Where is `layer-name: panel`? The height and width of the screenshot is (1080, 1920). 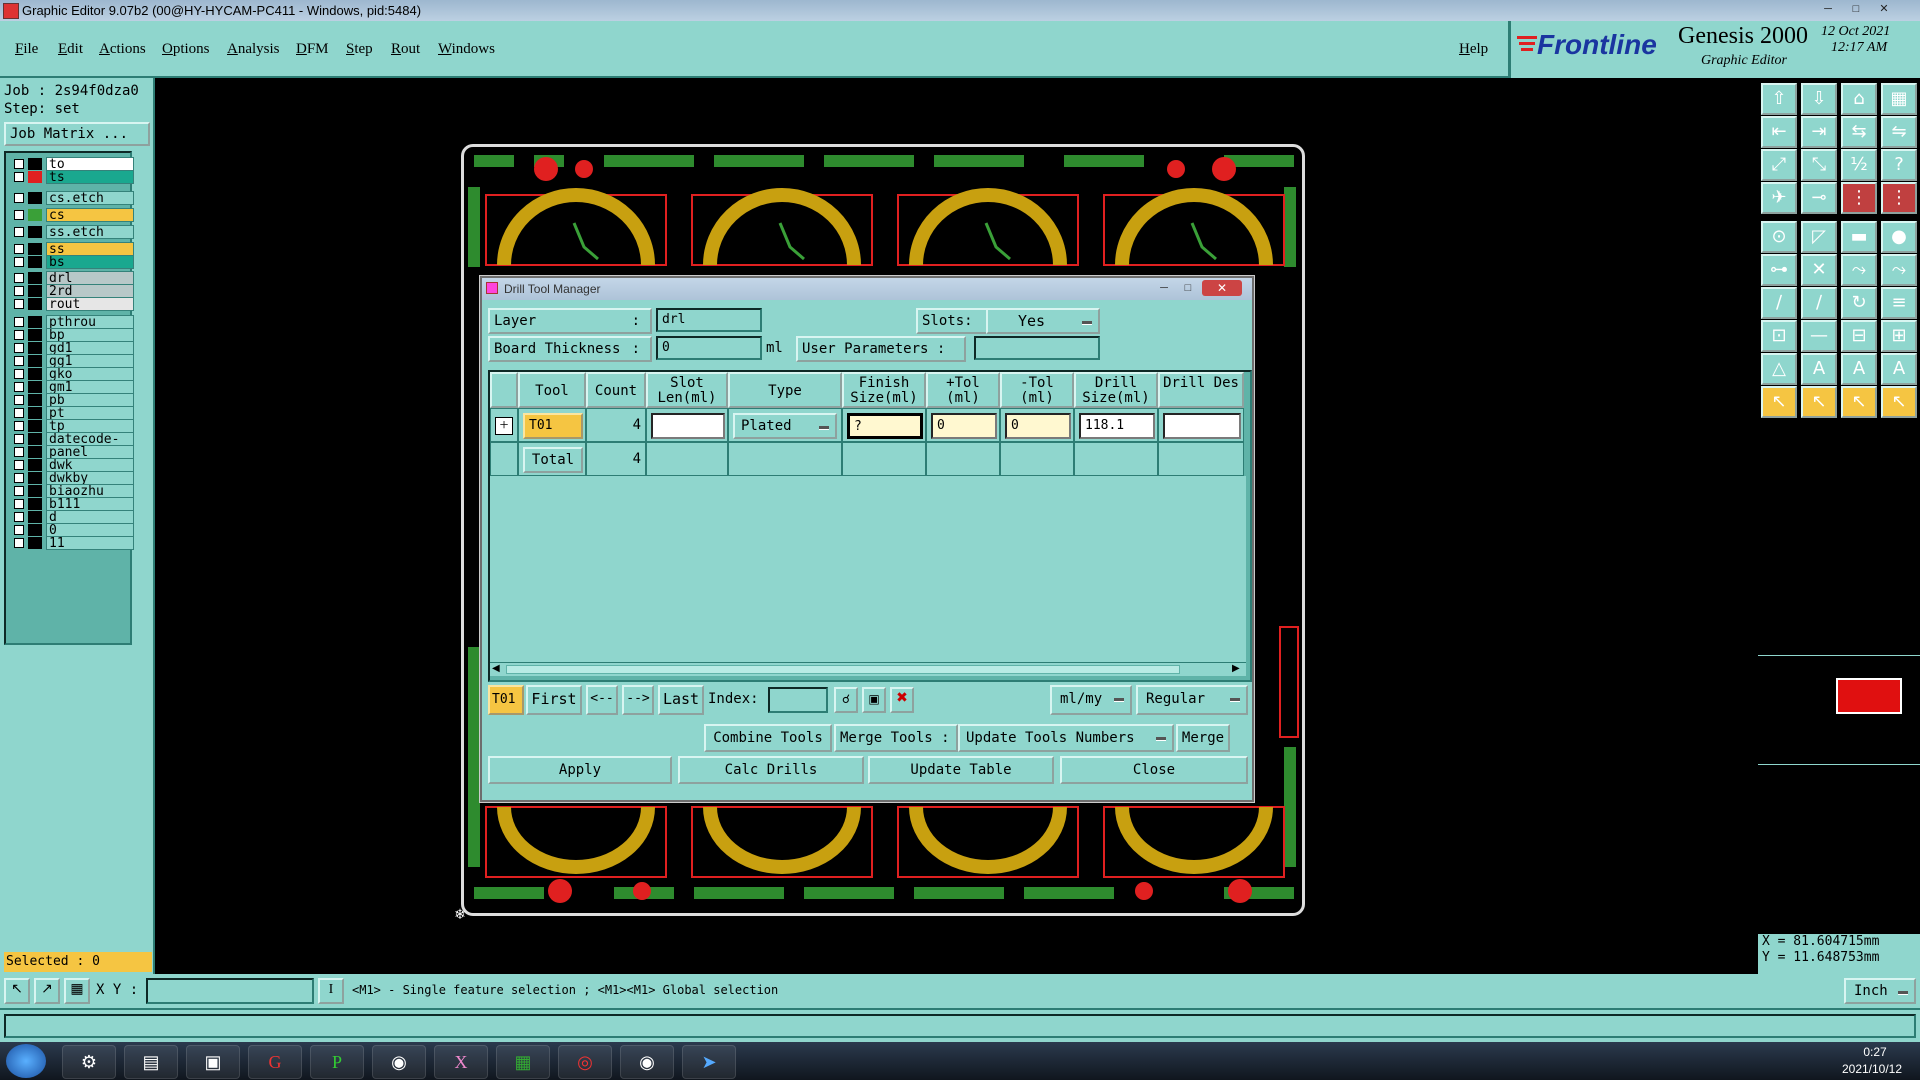
layer-name: panel is located at coordinates (90, 452).